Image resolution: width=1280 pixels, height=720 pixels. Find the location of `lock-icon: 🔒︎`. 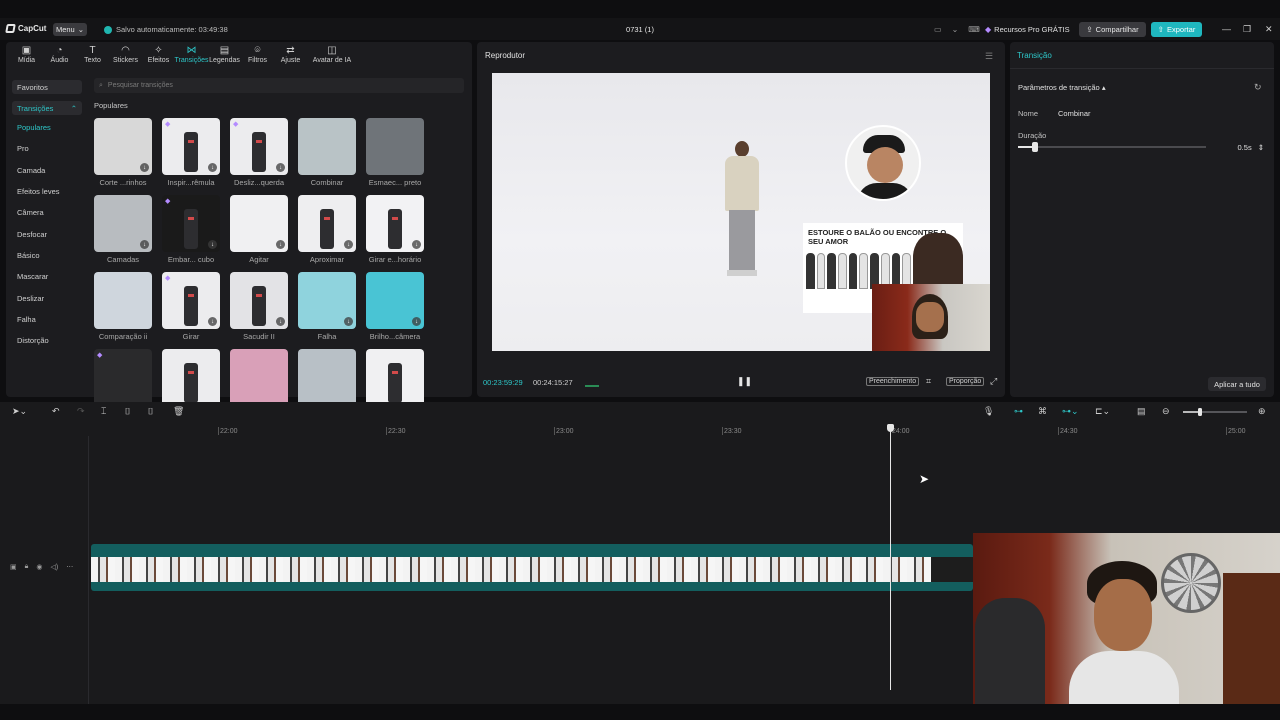

lock-icon: 🔒︎ is located at coordinates (27, 567).